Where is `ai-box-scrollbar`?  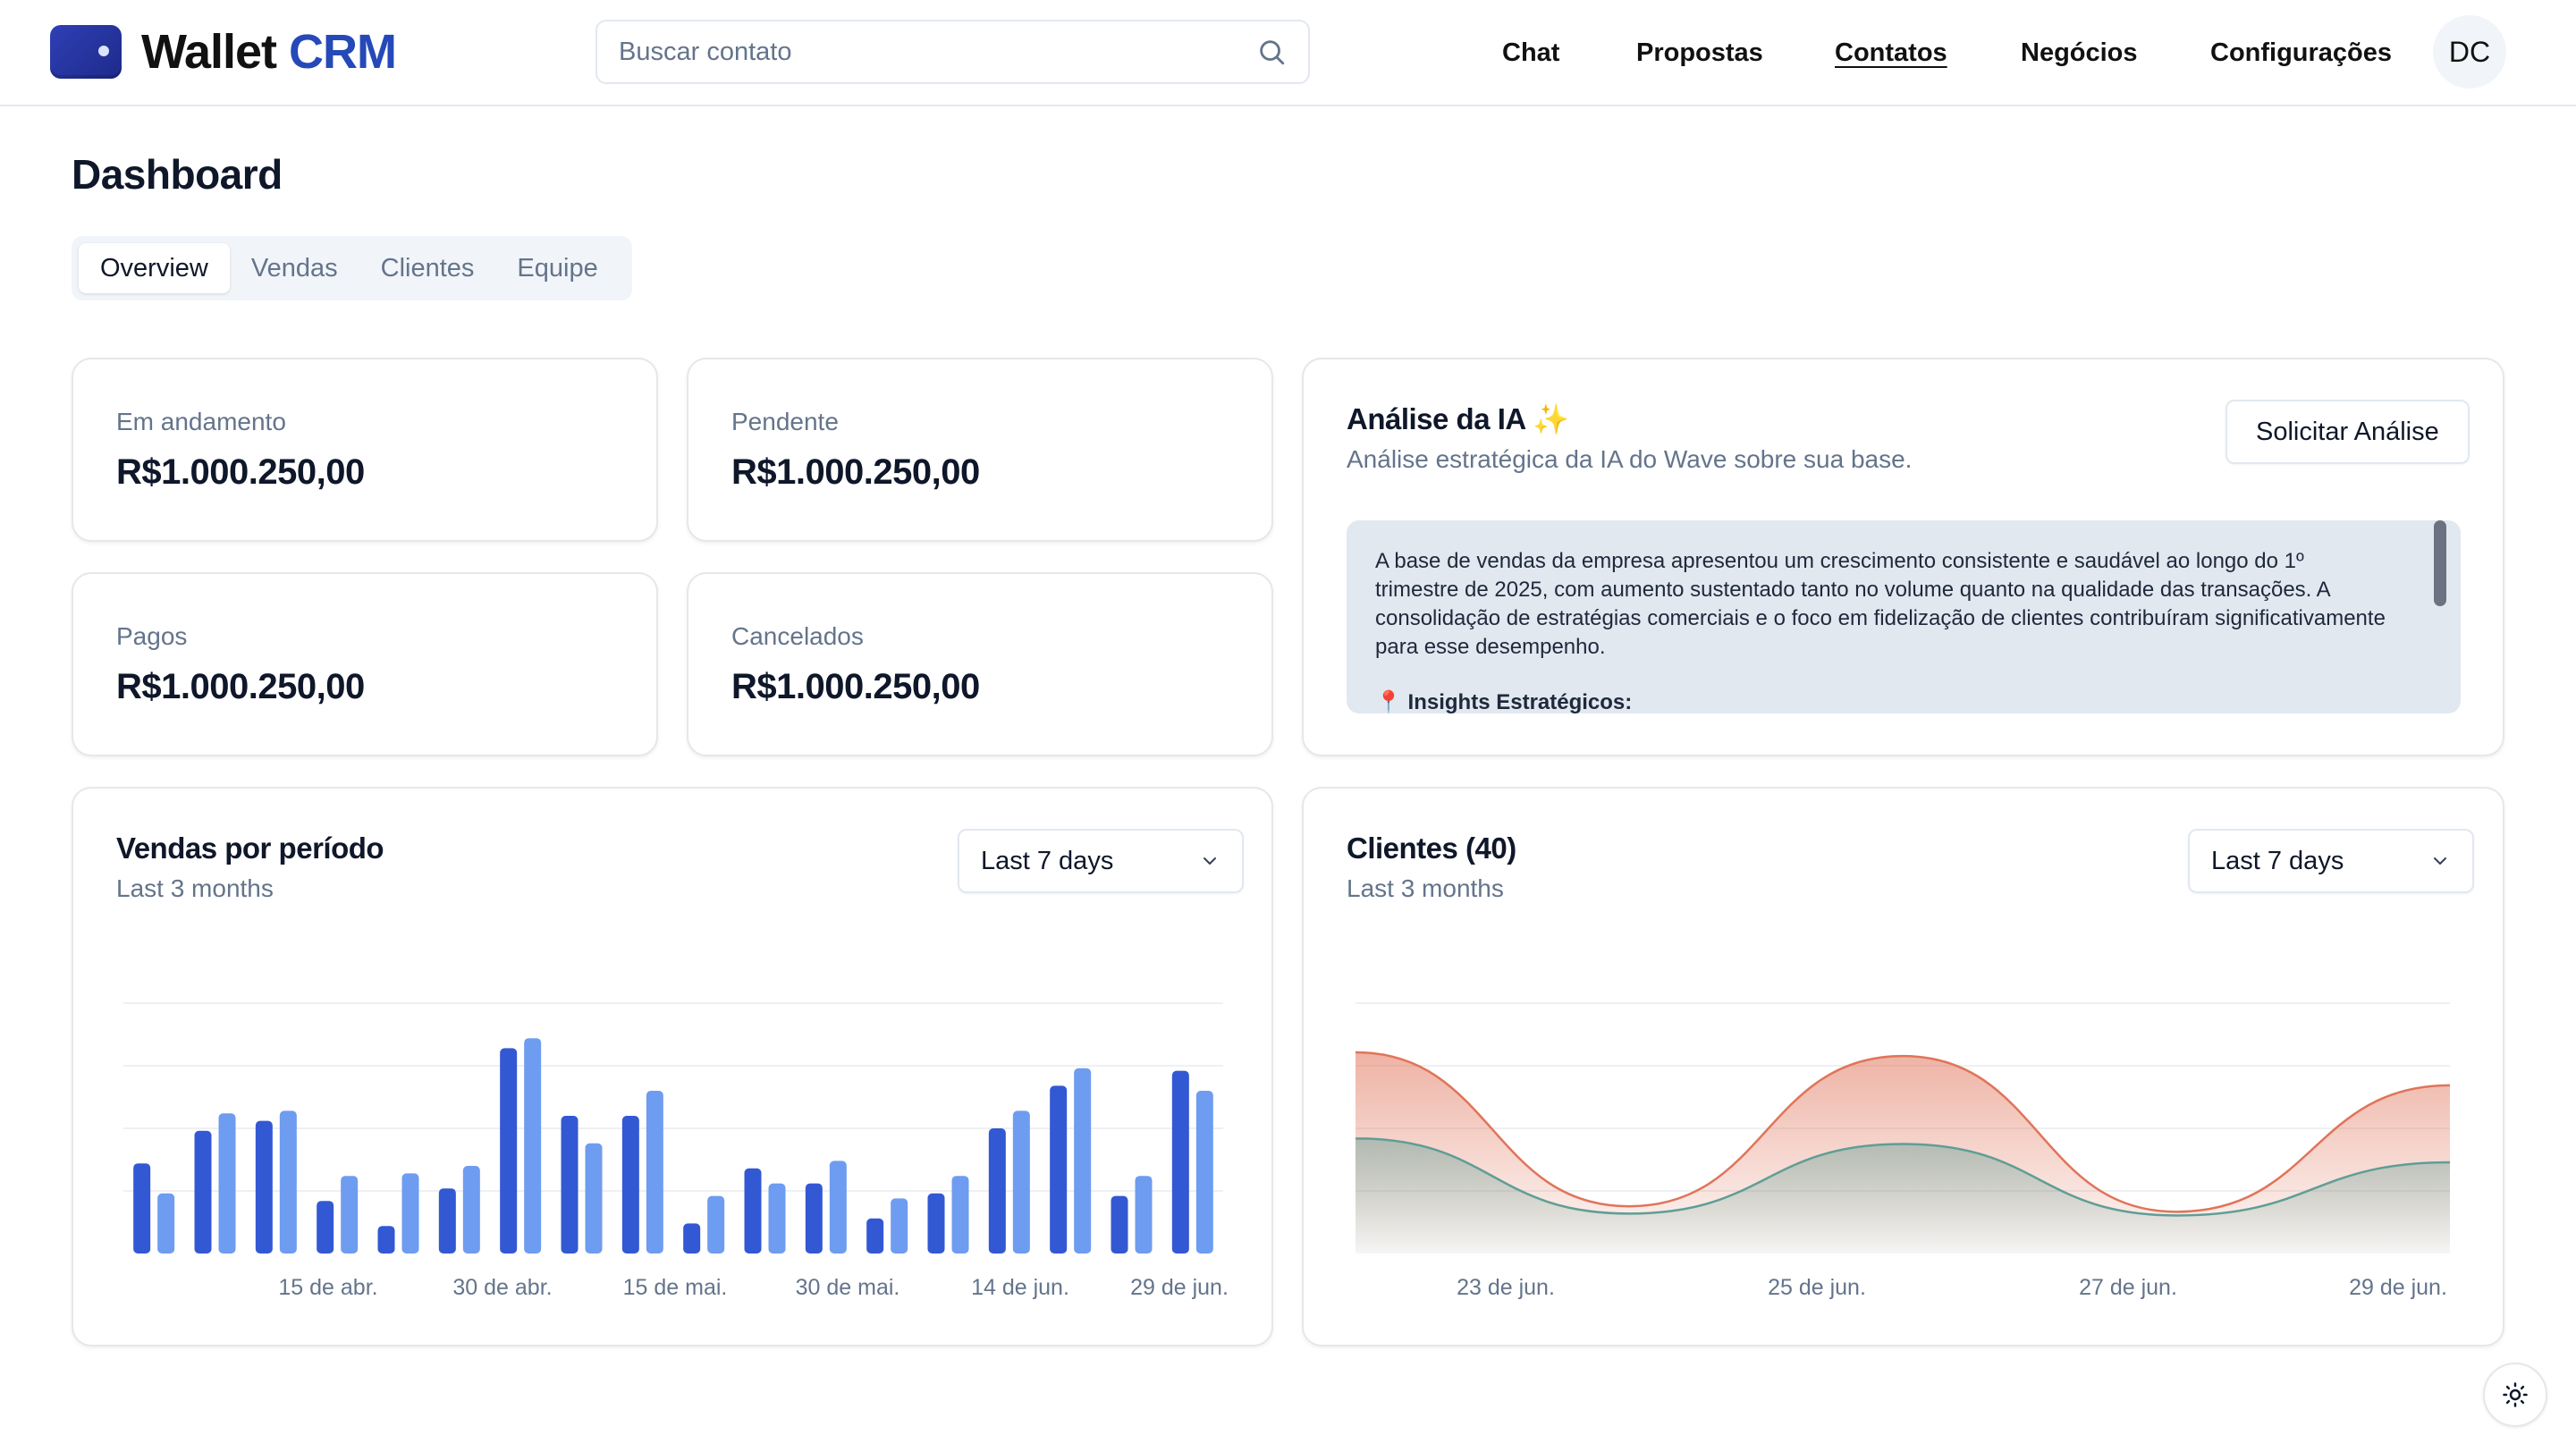
ai-box-scrollbar is located at coordinates (2440, 563).